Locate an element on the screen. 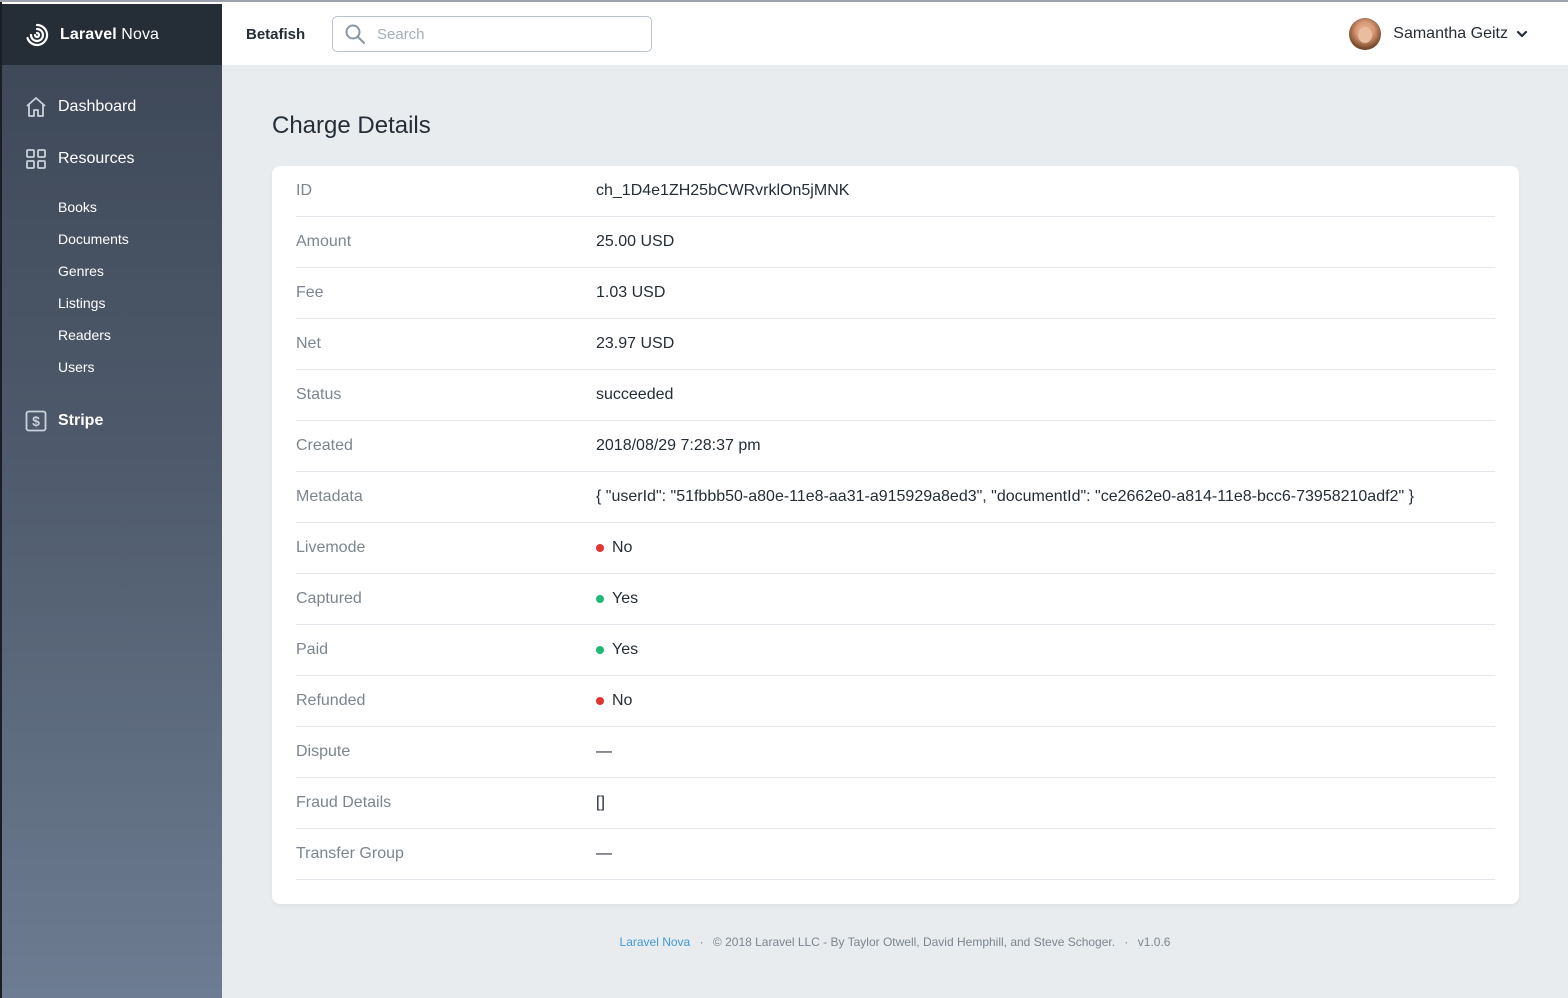  sidebar-item-dashboard: Dashboard is located at coordinates (112, 107).